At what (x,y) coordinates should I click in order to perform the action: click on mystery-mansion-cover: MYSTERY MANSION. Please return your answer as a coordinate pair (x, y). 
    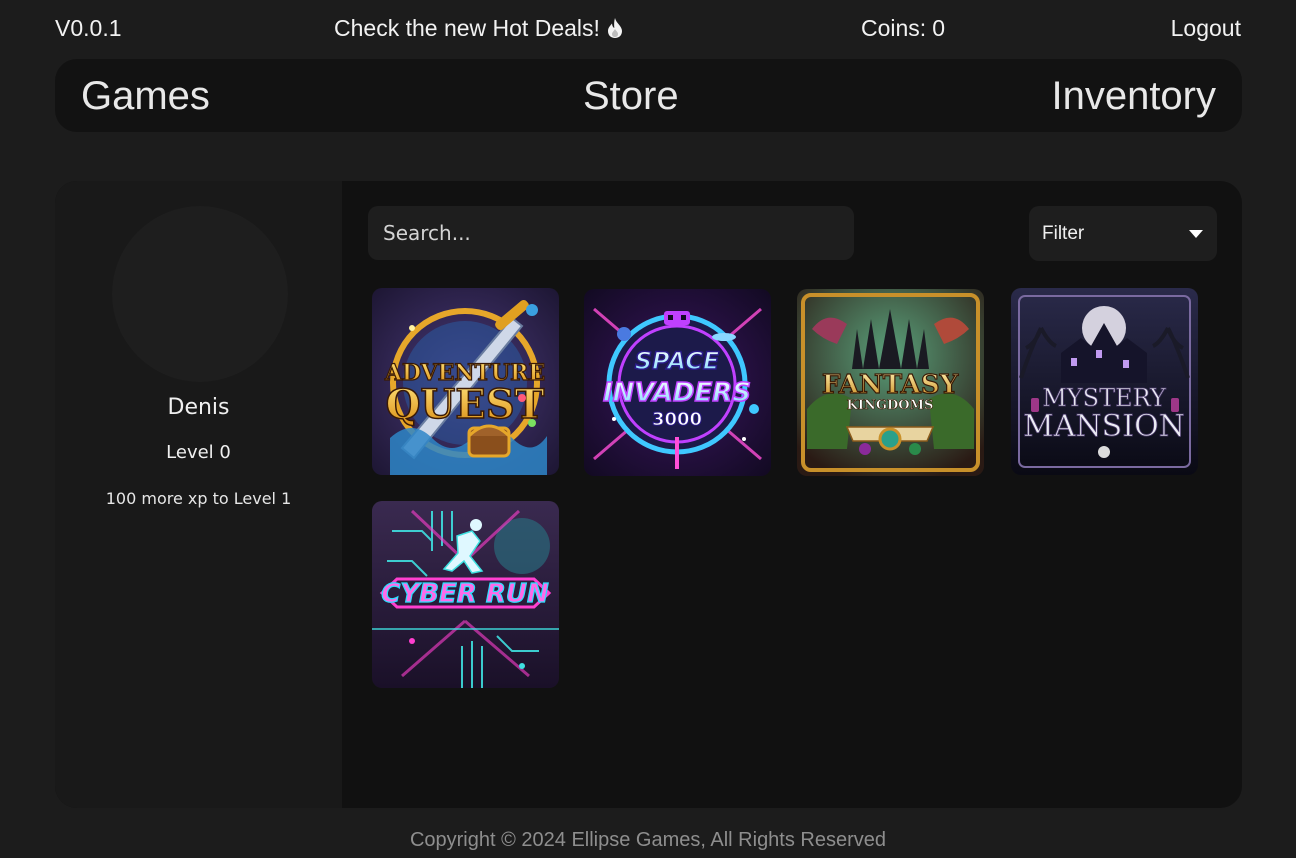
    Looking at the image, I should click on (1104, 381).